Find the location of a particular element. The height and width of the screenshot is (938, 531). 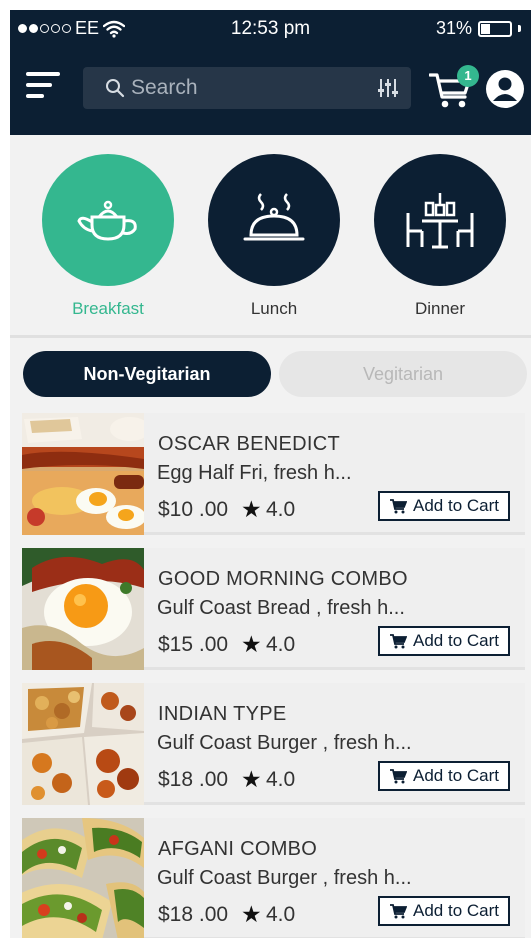

tab-vegitarian: Vegitarian is located at coordinates (403, 374).